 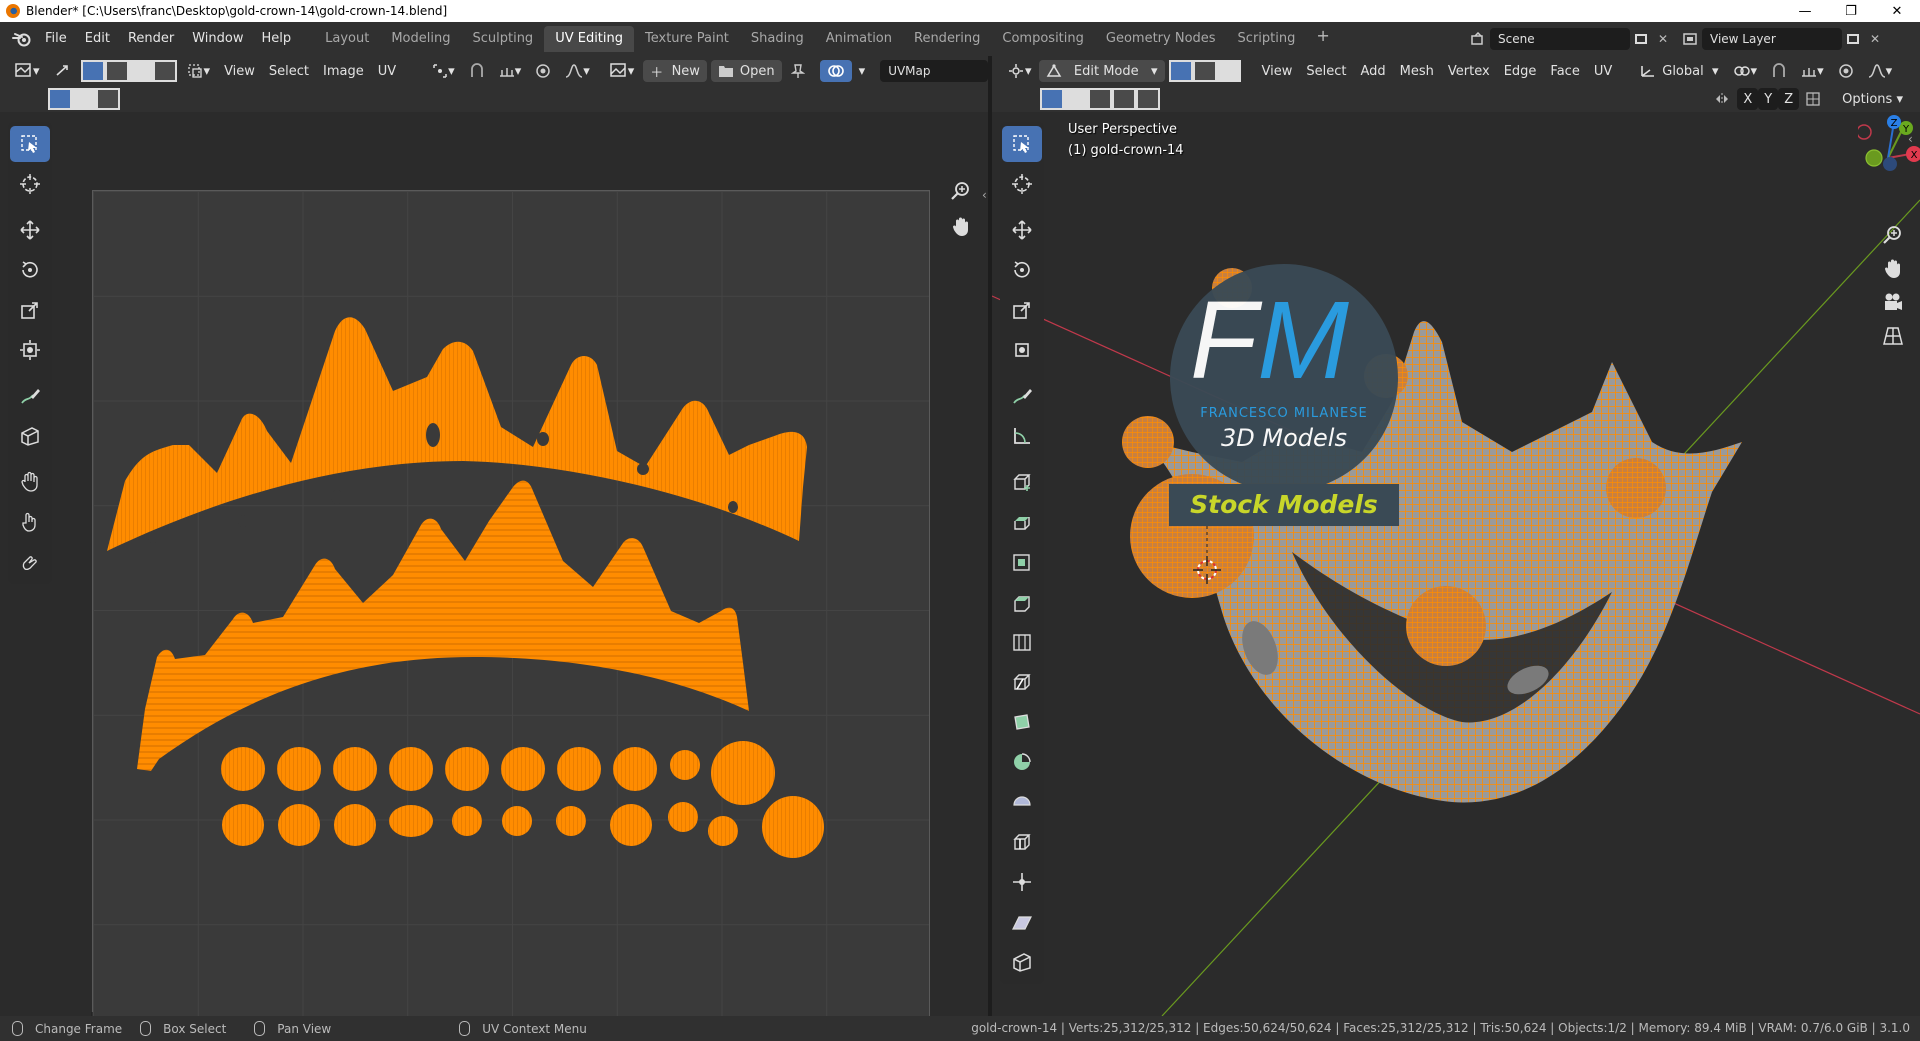 What do you see at coordinates (1722, 99) in the screenshot?
I see `mirror-icon` at bounding box center [1722, 99].